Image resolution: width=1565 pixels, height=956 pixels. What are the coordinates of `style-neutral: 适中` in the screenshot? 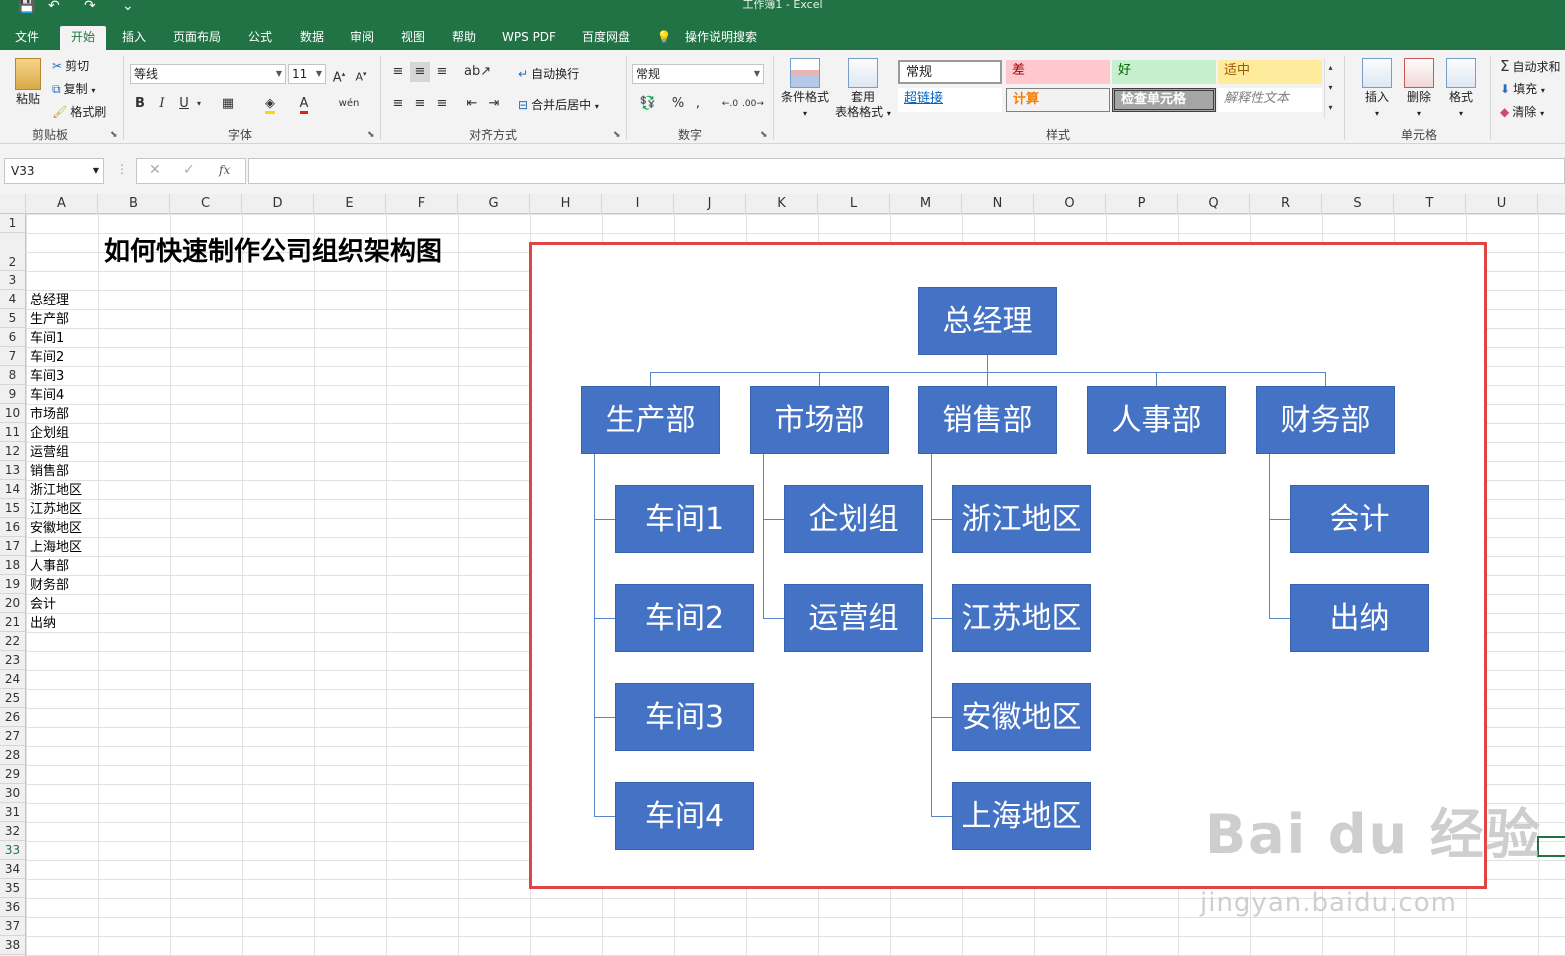 It's located at (1270, 72).